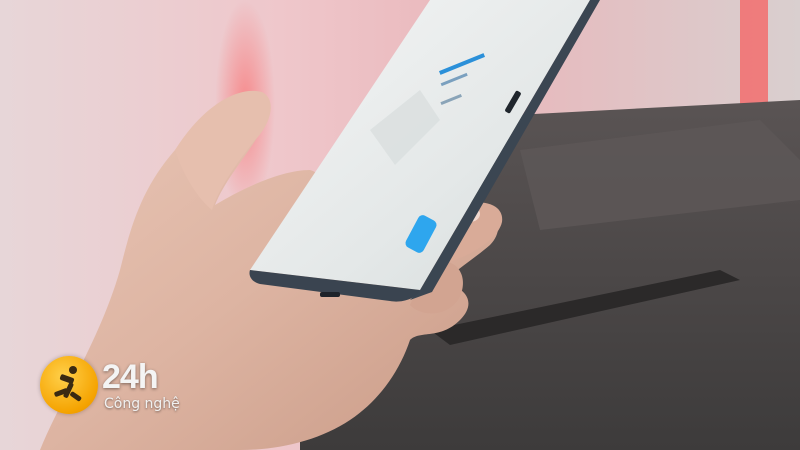  What do you see at coordinates (130, 377) in the screenshot?
I see `watermark-brand: 24h` at bounding box center [130, 377].